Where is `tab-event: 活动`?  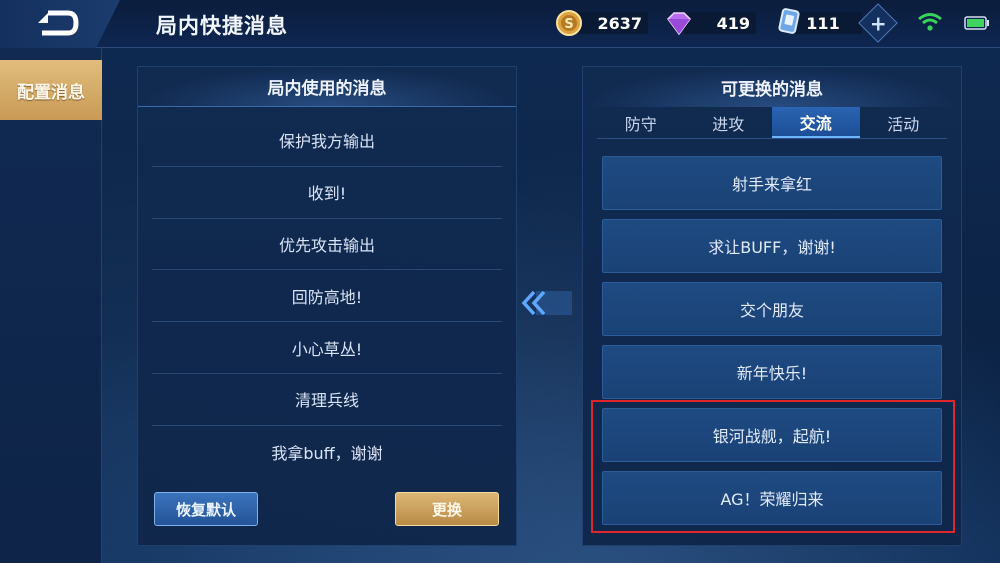
tab-event: 活动 is located at coordinates (904, 122).